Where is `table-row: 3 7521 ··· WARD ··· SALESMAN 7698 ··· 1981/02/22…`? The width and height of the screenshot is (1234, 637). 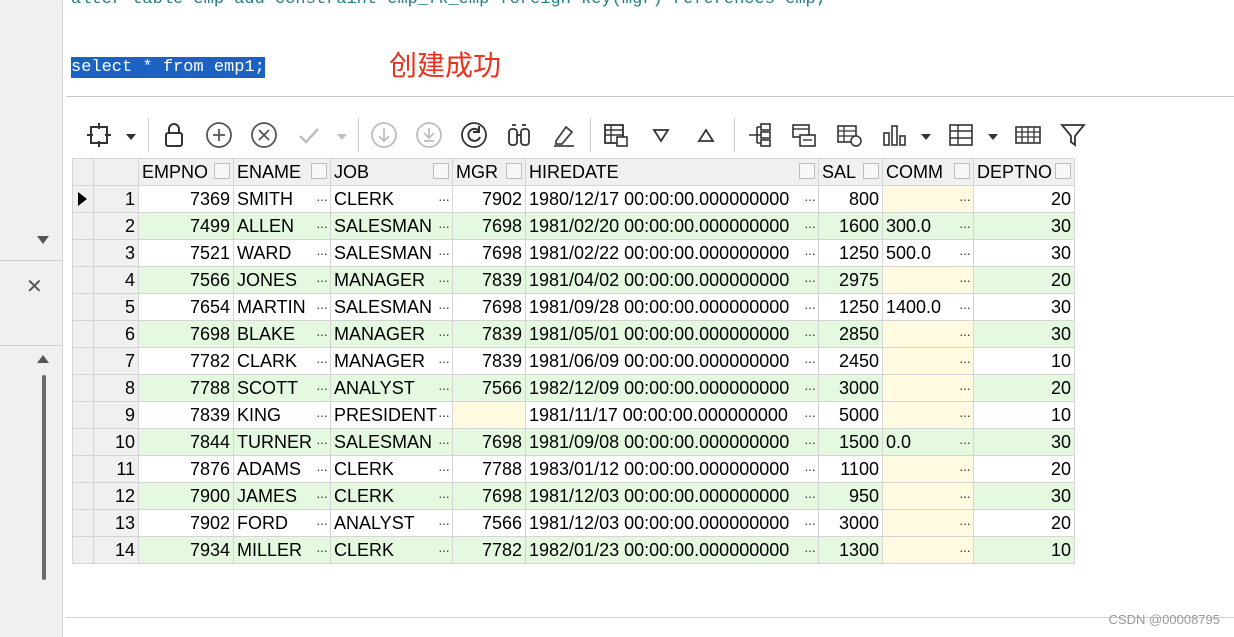
table-row: 3 7521 ··· WARD ··· SALESMAN 7698 ··· 1981/02/22… is located at coordinates (573, 253).